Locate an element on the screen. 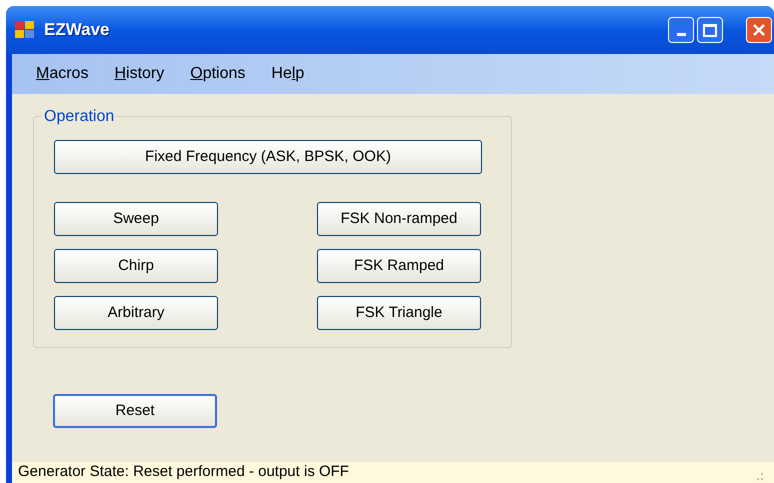  menu-item: Options is located at coordinates (218, 74).